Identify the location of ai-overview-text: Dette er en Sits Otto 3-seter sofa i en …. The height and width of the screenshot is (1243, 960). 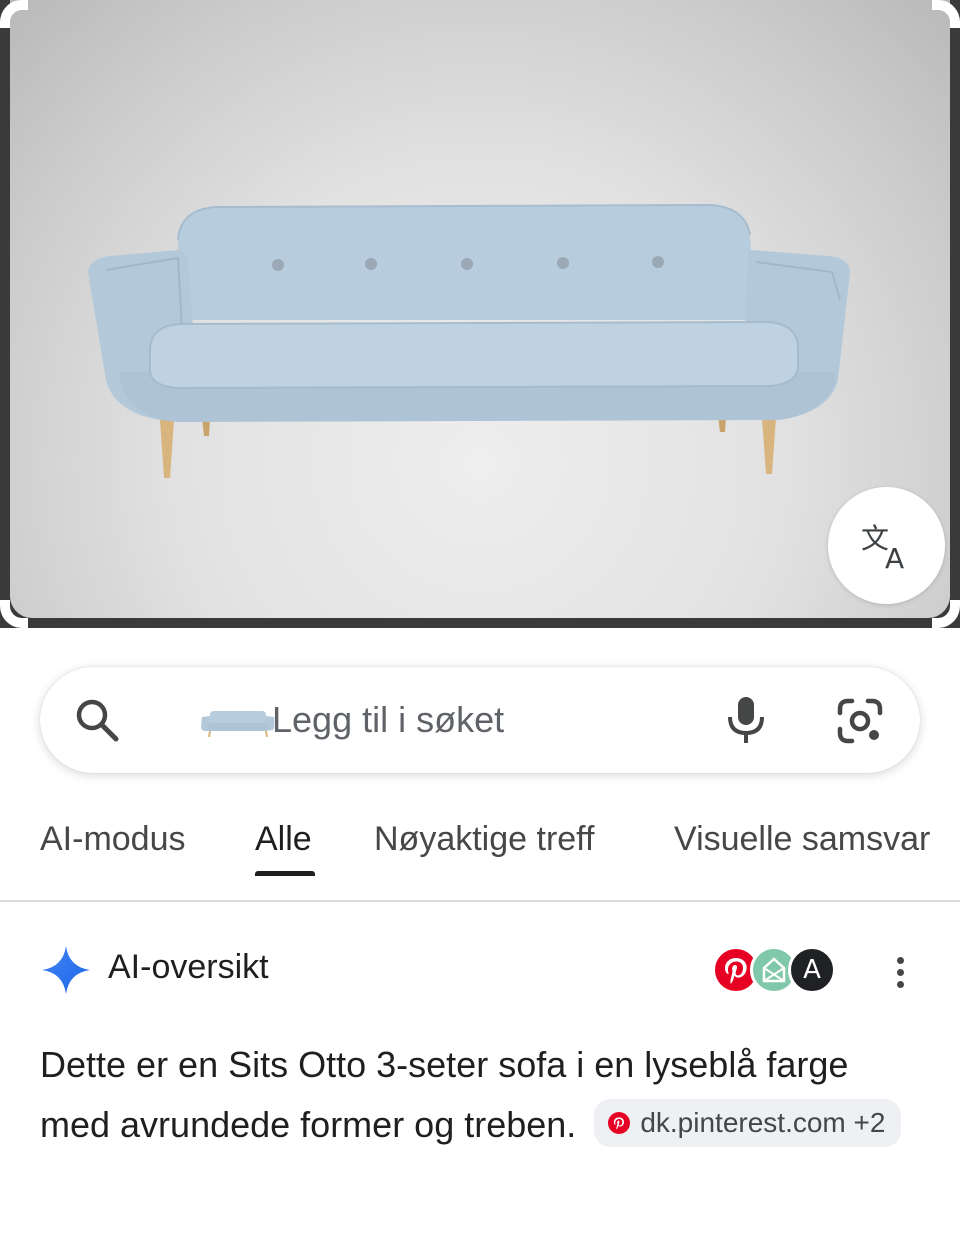
(480, 1095).